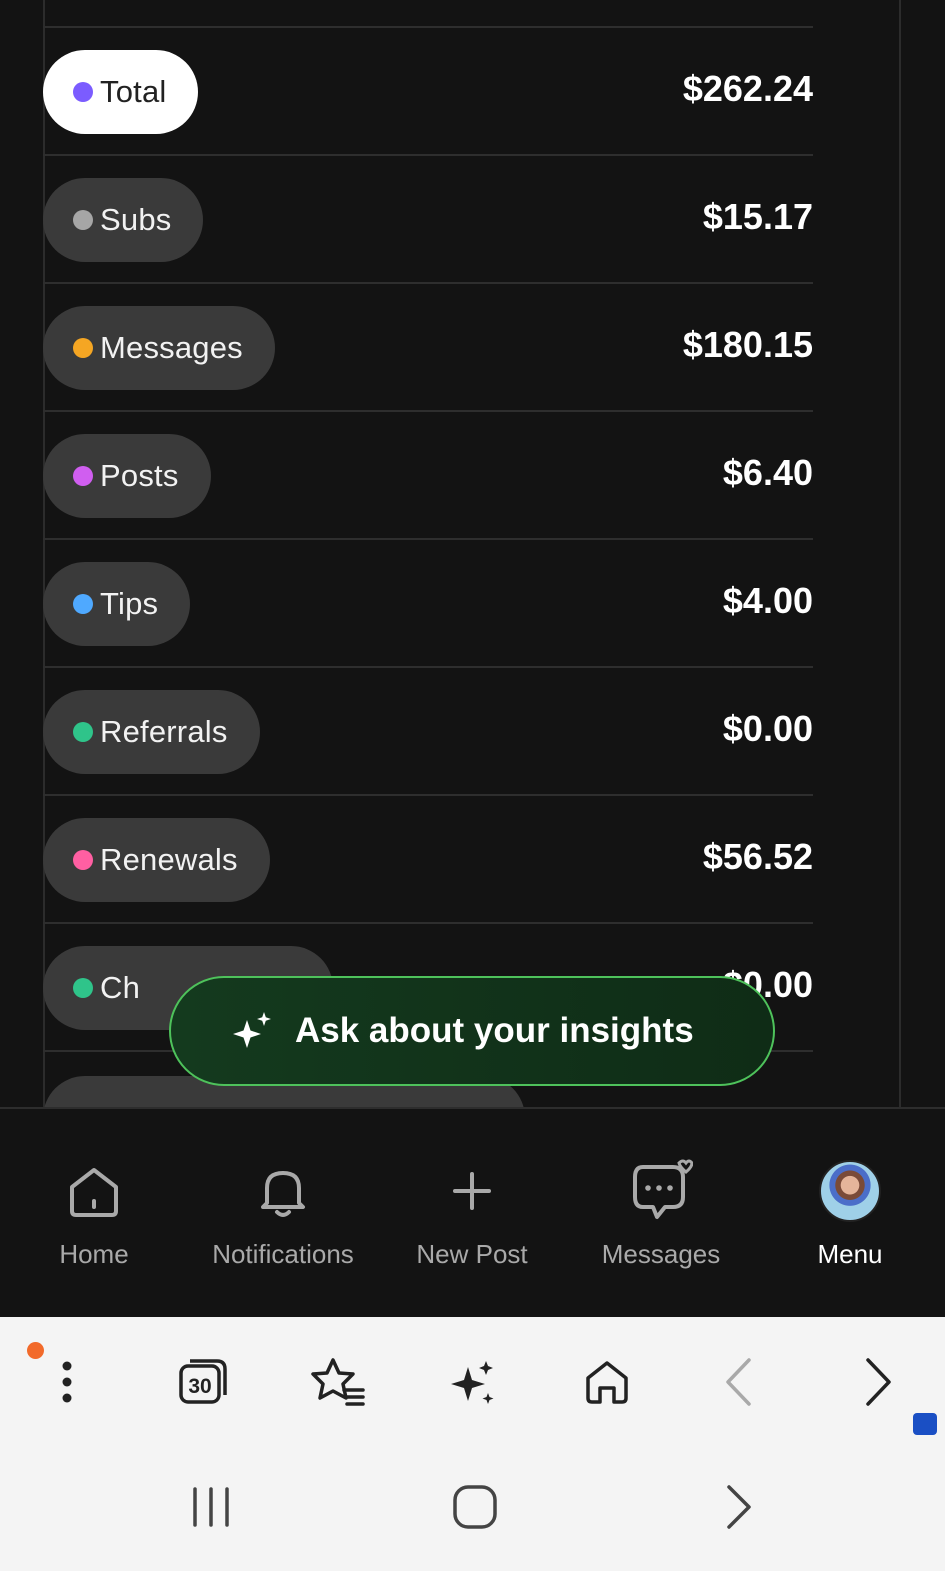 This screenshot has width=945, height=1571. What do you see at coordinates (472, 1254) in the screenshot?
I see `nav-label-new-post: New Post` at bounding box center [472, 1254].